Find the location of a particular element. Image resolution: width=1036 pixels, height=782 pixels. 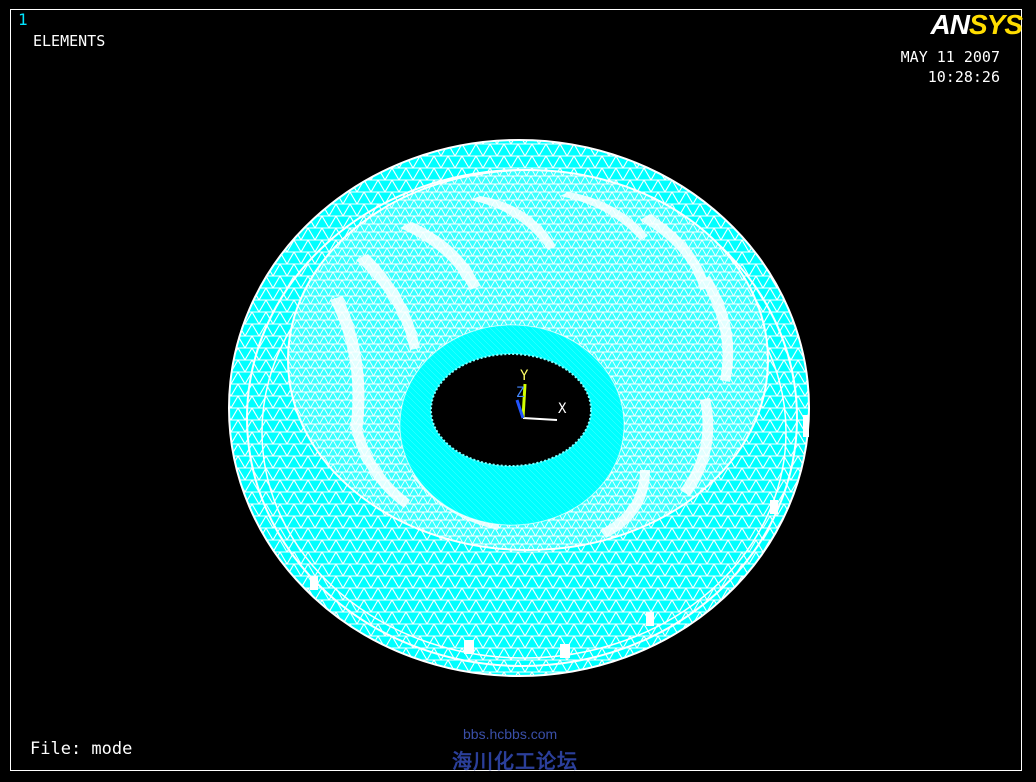

impeller-eye is located at coordinates (511, 410).